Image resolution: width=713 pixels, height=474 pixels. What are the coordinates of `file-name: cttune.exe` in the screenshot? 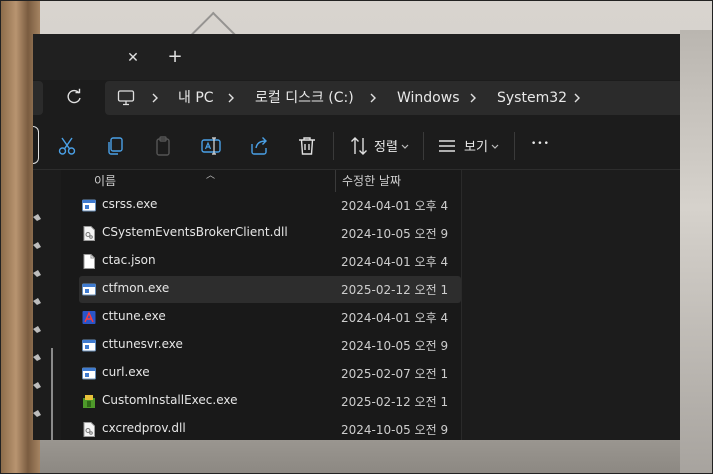 It's located at (134, 316).